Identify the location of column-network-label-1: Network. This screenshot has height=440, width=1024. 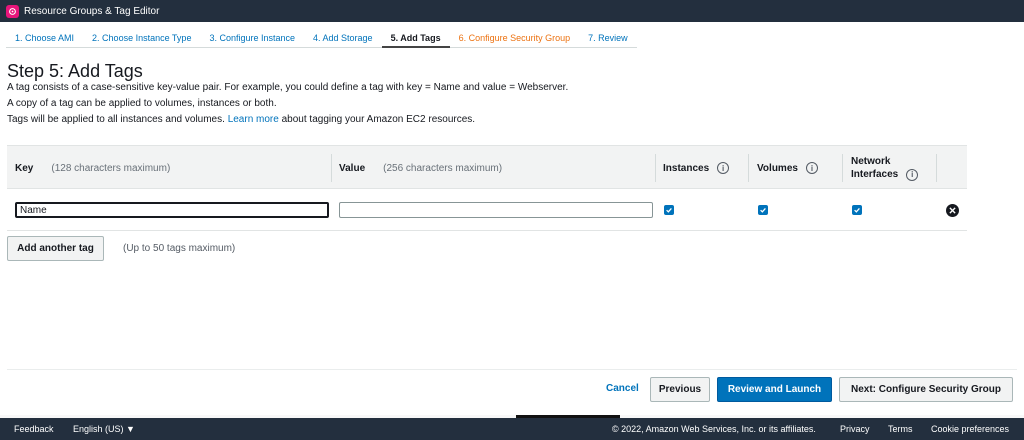
(871, 161).